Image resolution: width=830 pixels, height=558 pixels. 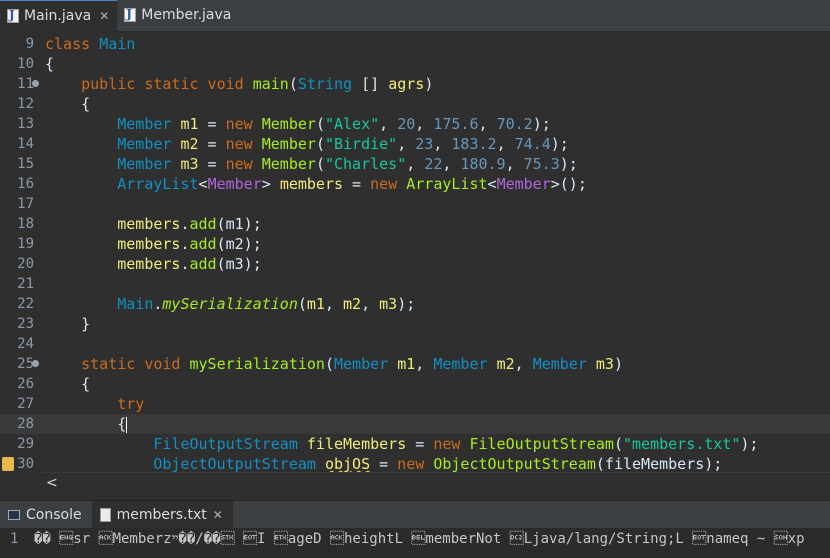 I want to click on number-literal: 175.6, so click(x=456, y=124).